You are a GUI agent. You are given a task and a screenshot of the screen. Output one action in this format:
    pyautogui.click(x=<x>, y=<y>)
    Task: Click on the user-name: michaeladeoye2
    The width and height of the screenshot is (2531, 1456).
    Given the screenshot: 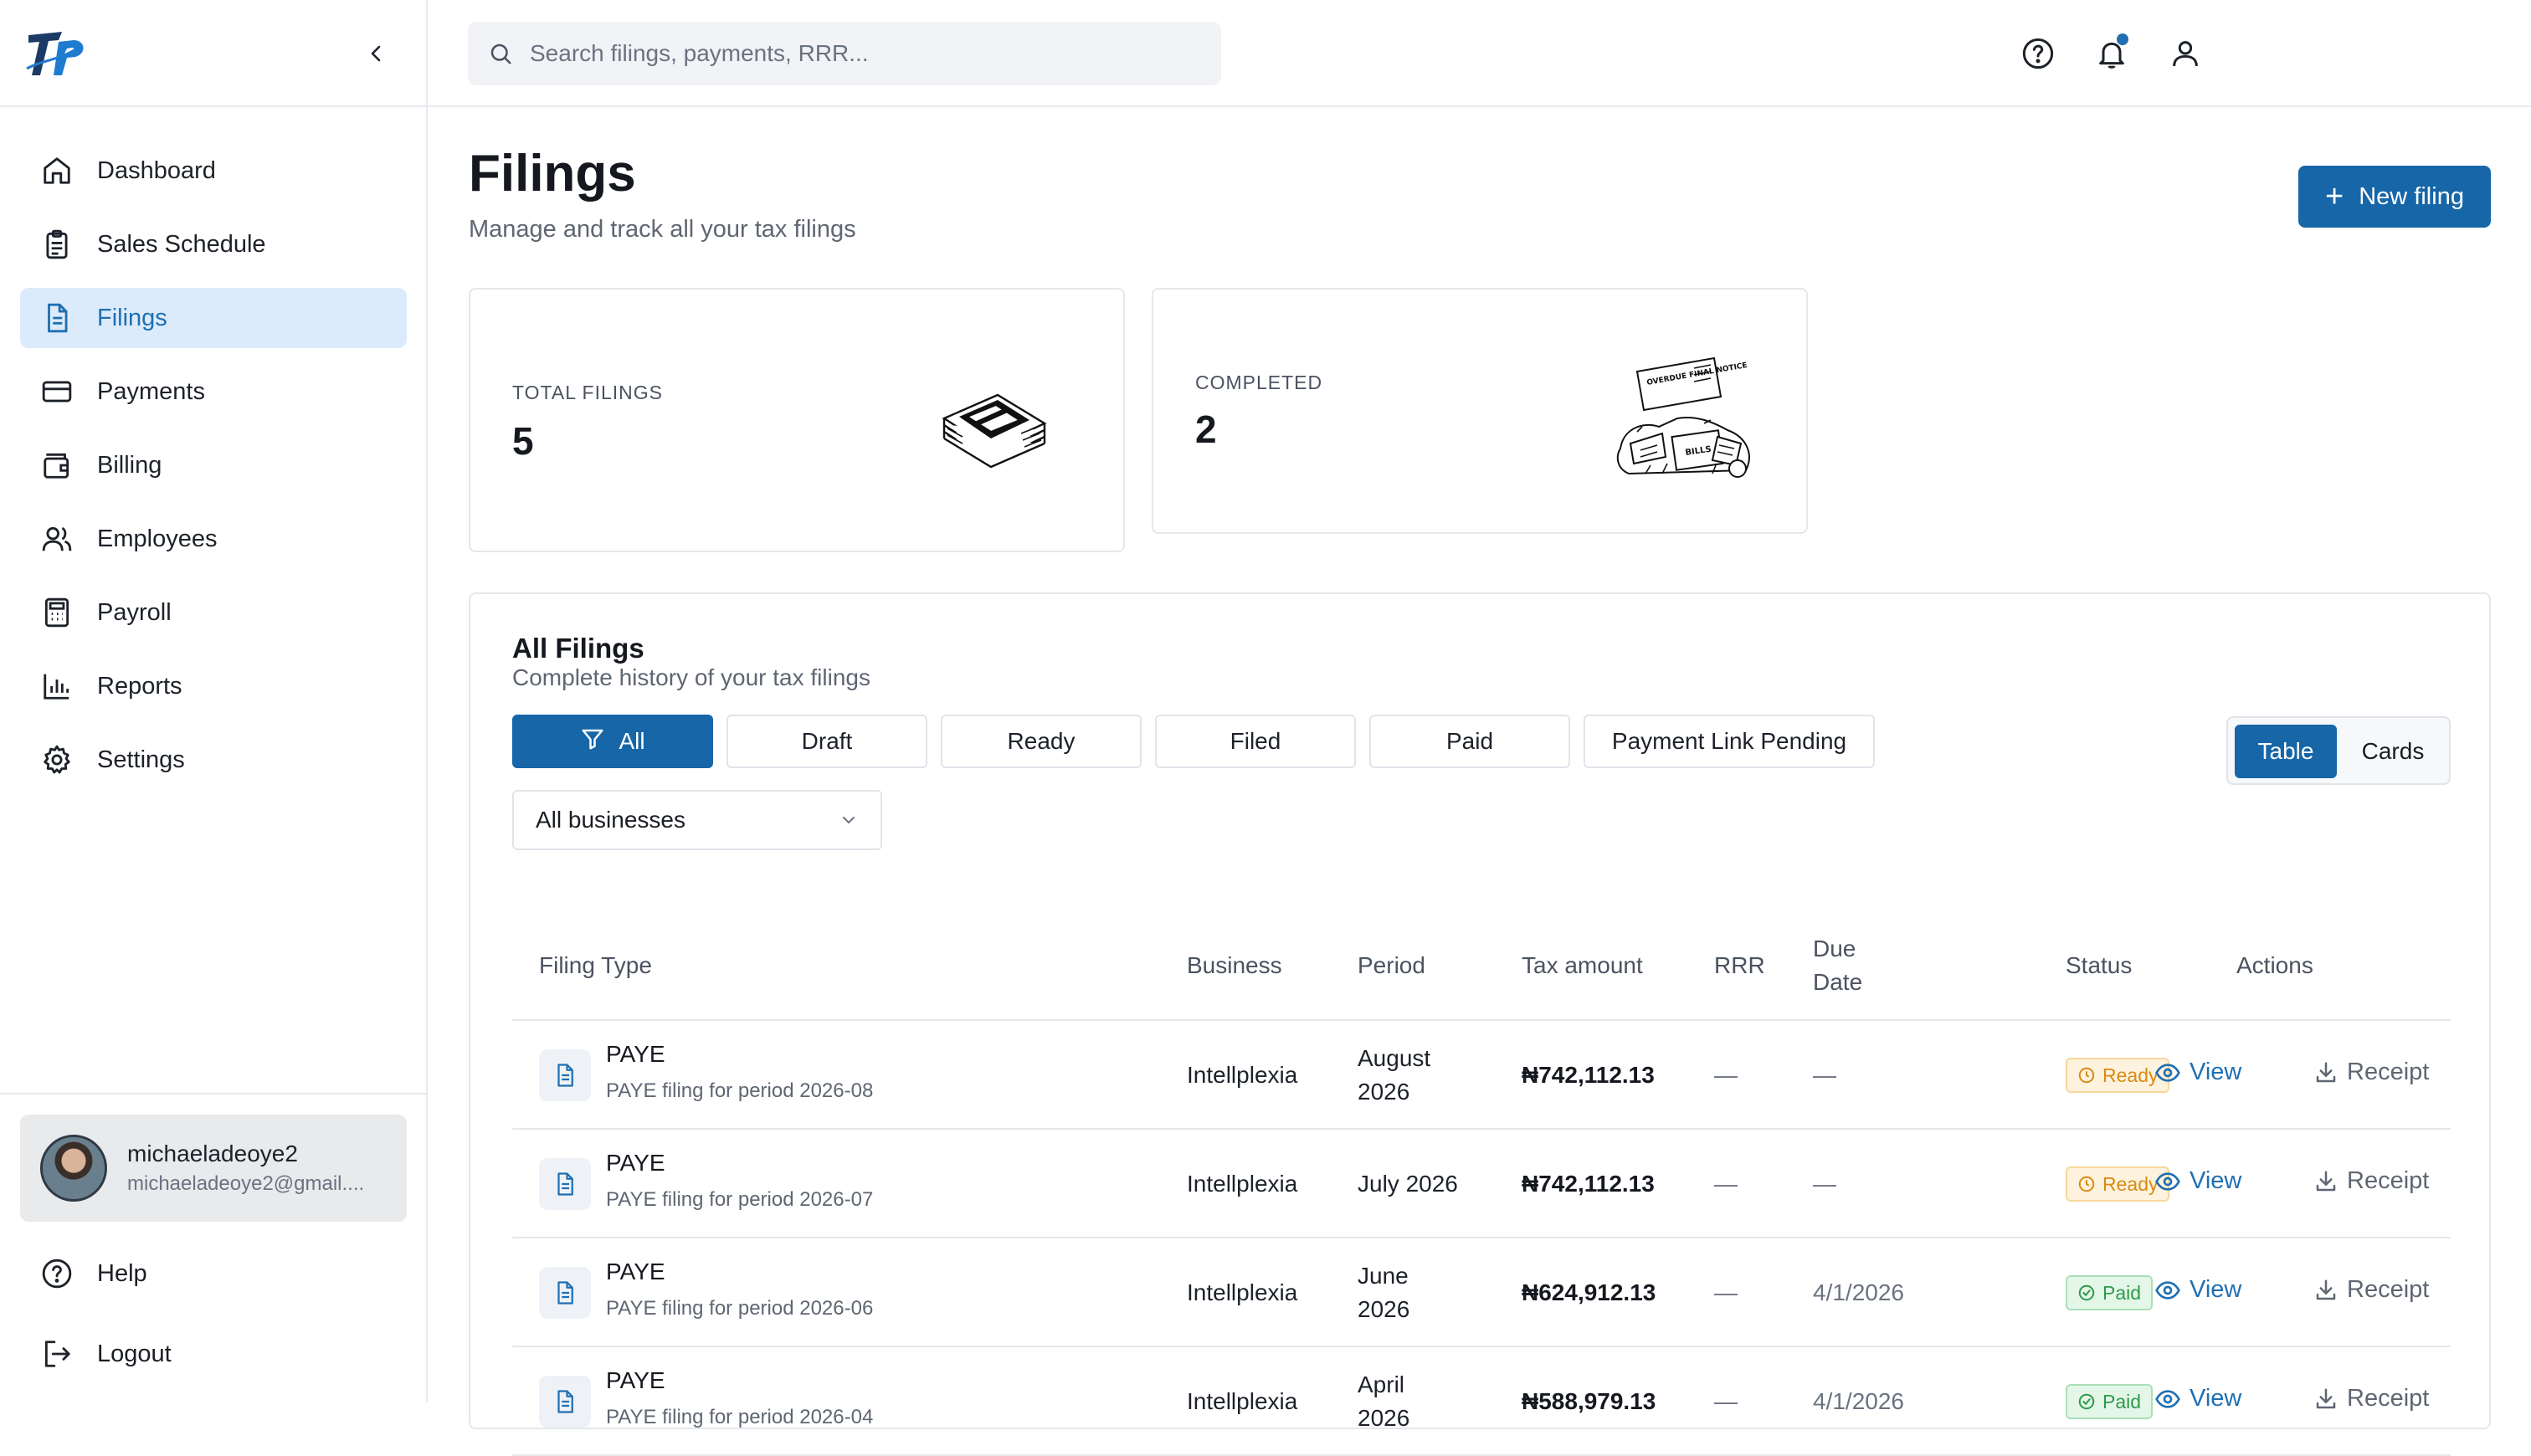 What is the action you would take?
    pyautogui.click(x=212, y=1153)
    